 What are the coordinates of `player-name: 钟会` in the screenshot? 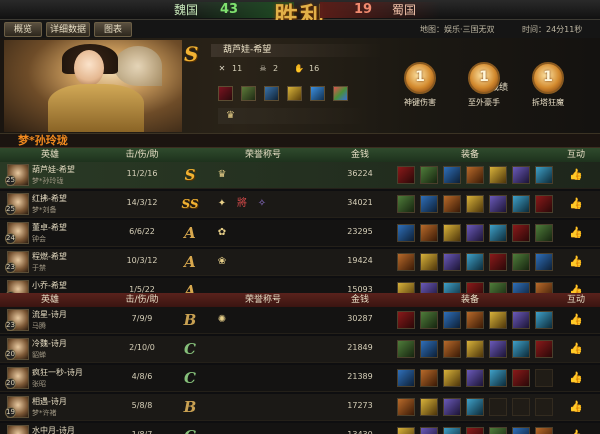 It's located at (39, 239).